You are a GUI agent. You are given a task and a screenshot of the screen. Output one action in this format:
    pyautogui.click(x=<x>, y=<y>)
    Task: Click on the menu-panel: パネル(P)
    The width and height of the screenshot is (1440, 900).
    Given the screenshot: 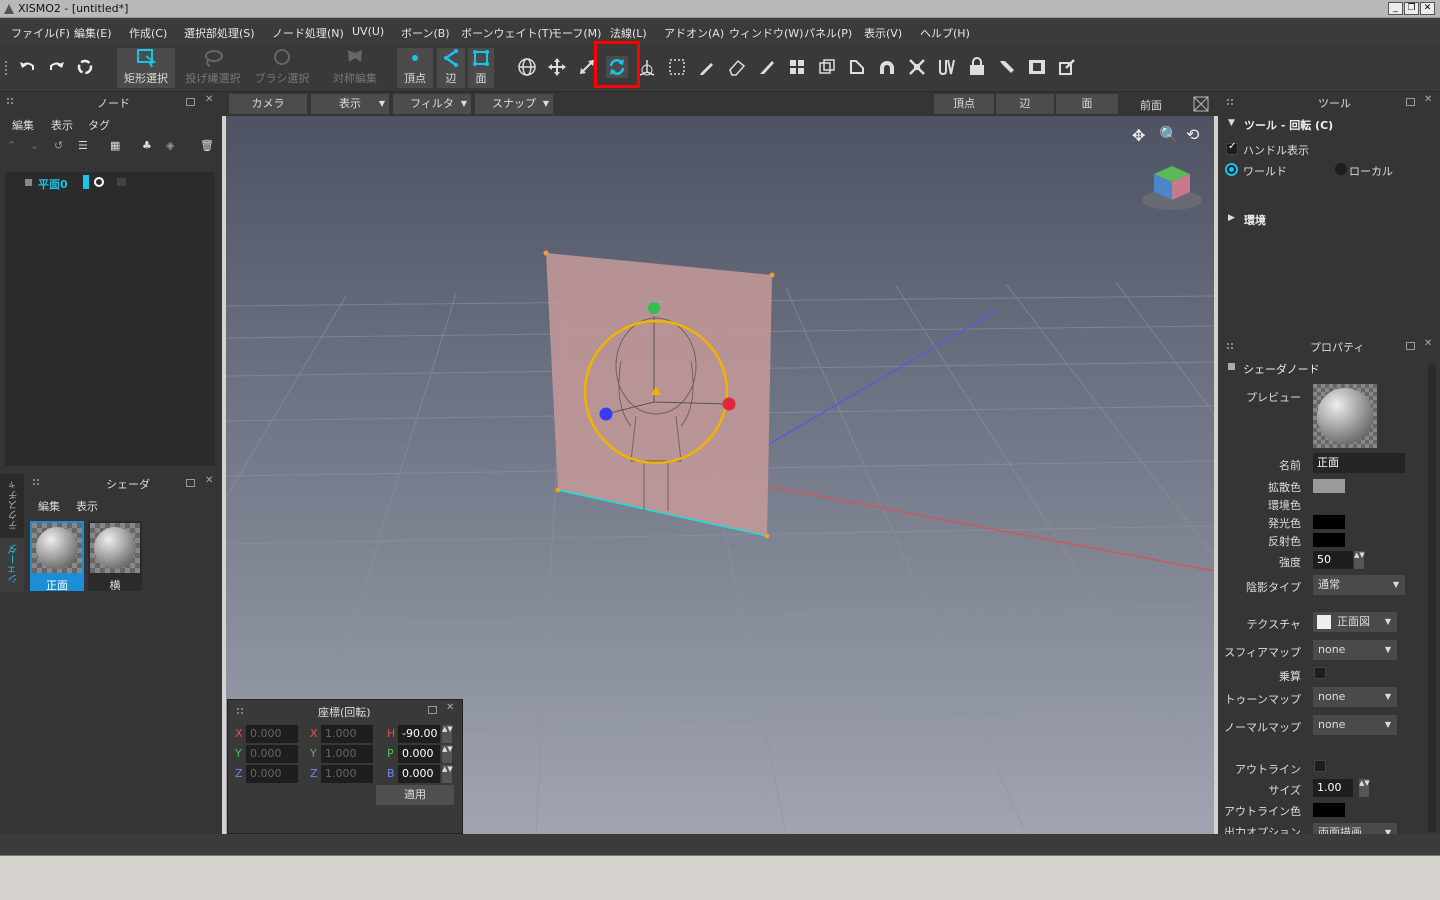 What is the action you would take?
    pyautogui.click(x=828, y=33)
    